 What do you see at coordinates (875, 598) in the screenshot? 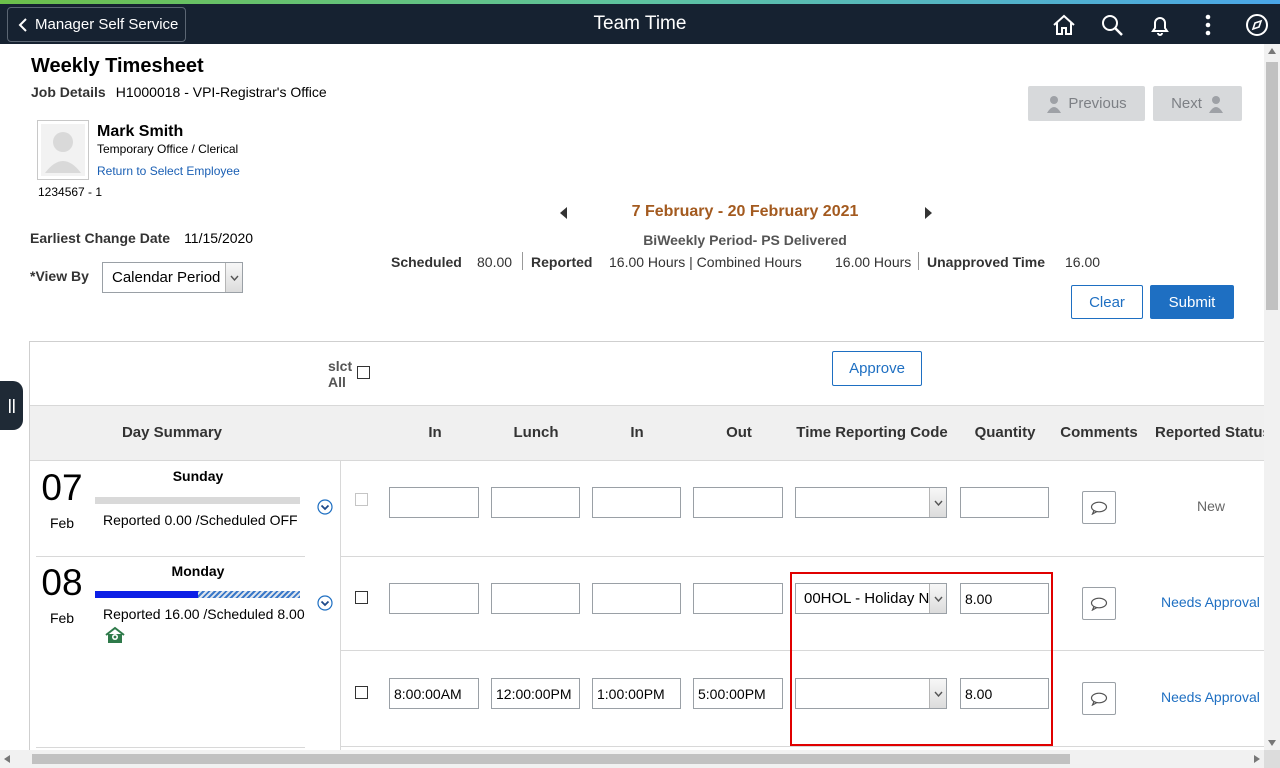
I see `trc-value: 00HOL - Holiday Non-Worked` at bounding box center [875, 598].